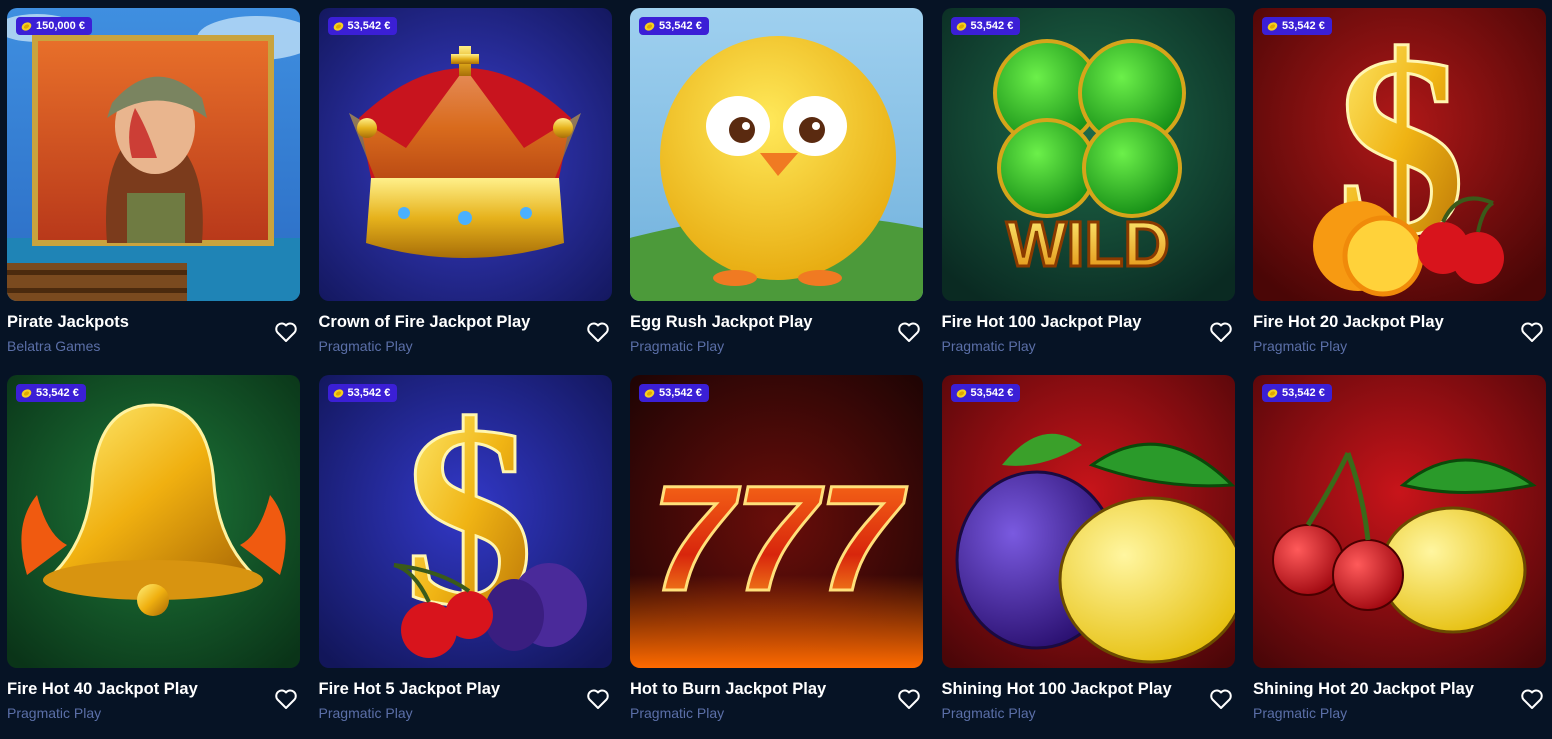  I want to click on game-card: 150,000 € Pirate Jackpots Belatra Games, so click(153, 181).